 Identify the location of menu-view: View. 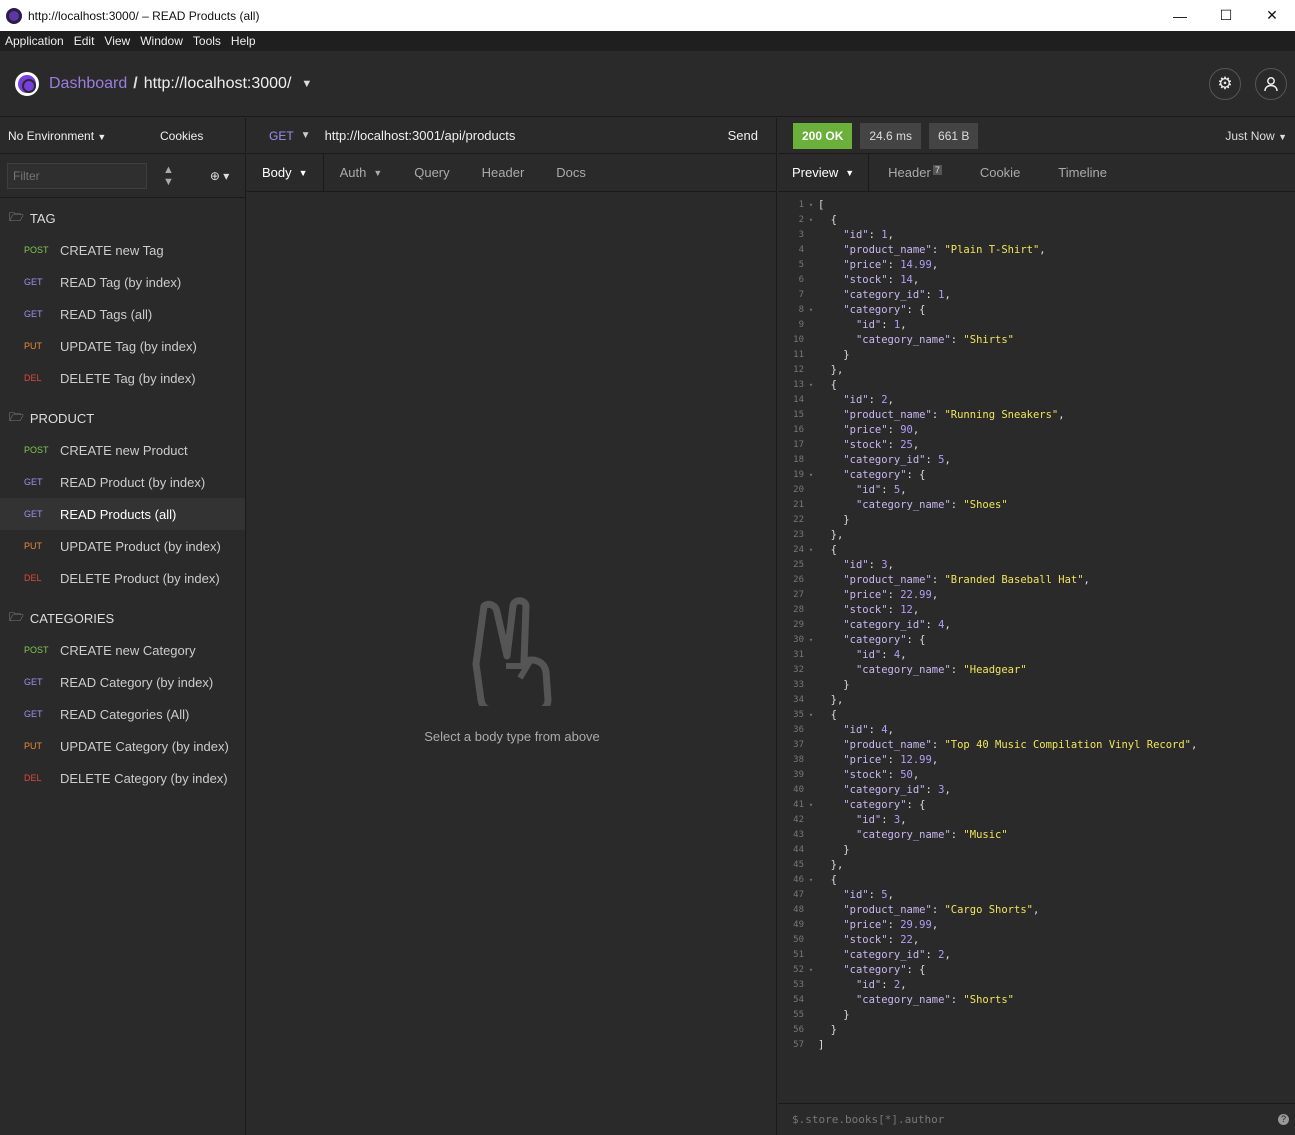
(117, 41).